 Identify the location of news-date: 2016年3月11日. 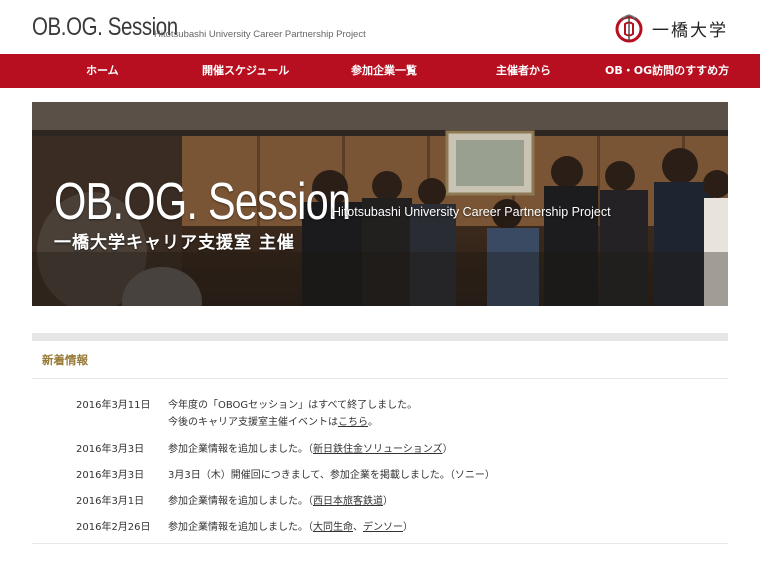
(113, 405).